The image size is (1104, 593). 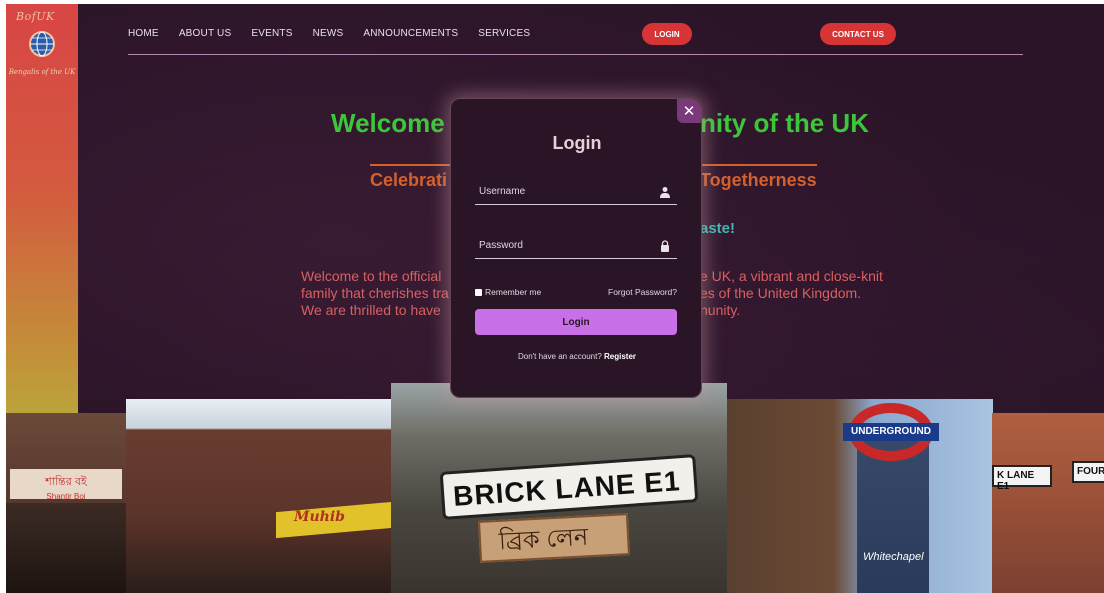 I want to click on close-icon: ✕, so click(x=689, y=111).